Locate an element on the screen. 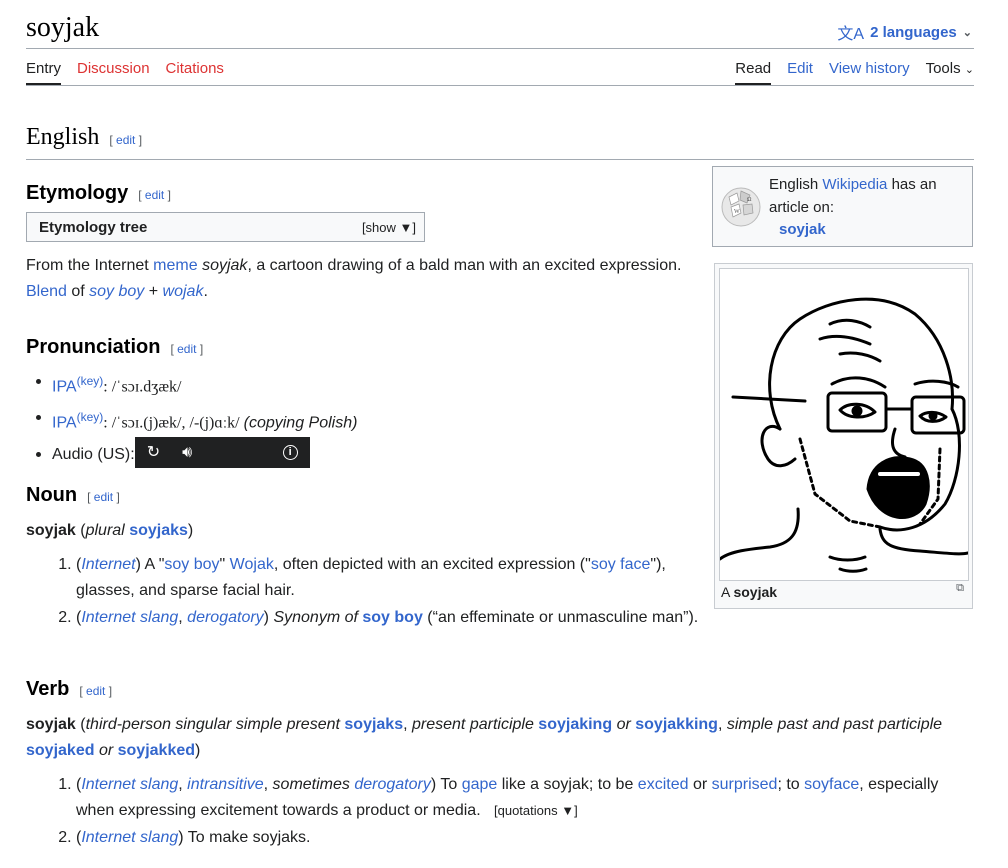 This screenshot has height=868, width=1008. heading-verb-text: Verb is located at coordinates (48, 689).